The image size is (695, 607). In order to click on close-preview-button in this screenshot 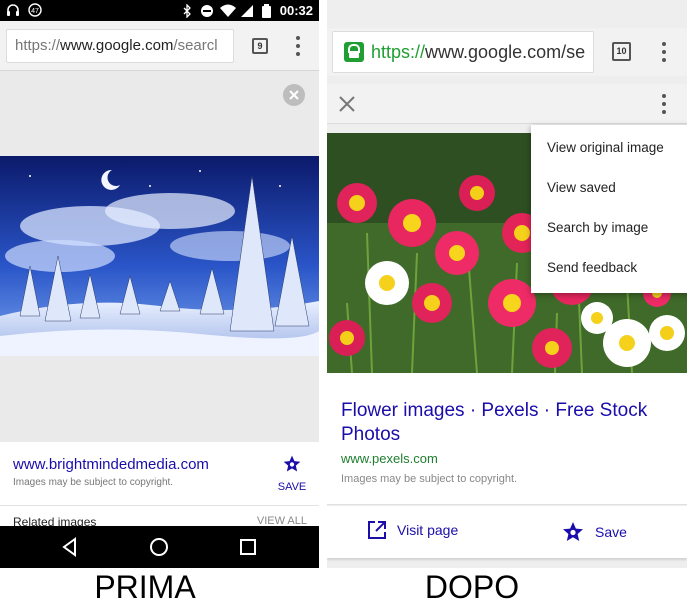, I will do `click(294, 95)`.